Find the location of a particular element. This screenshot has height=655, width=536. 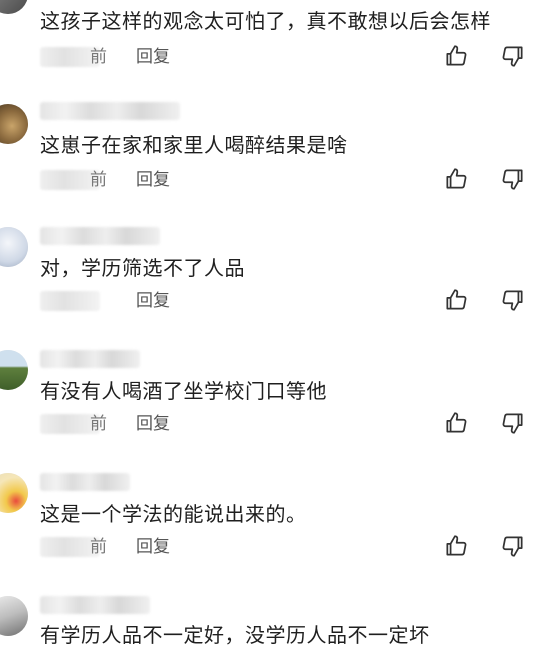

comment-text: 这孩子这样的观念太可怕了，真不敢想以后会怎样 is located at coordinates (265, 21).